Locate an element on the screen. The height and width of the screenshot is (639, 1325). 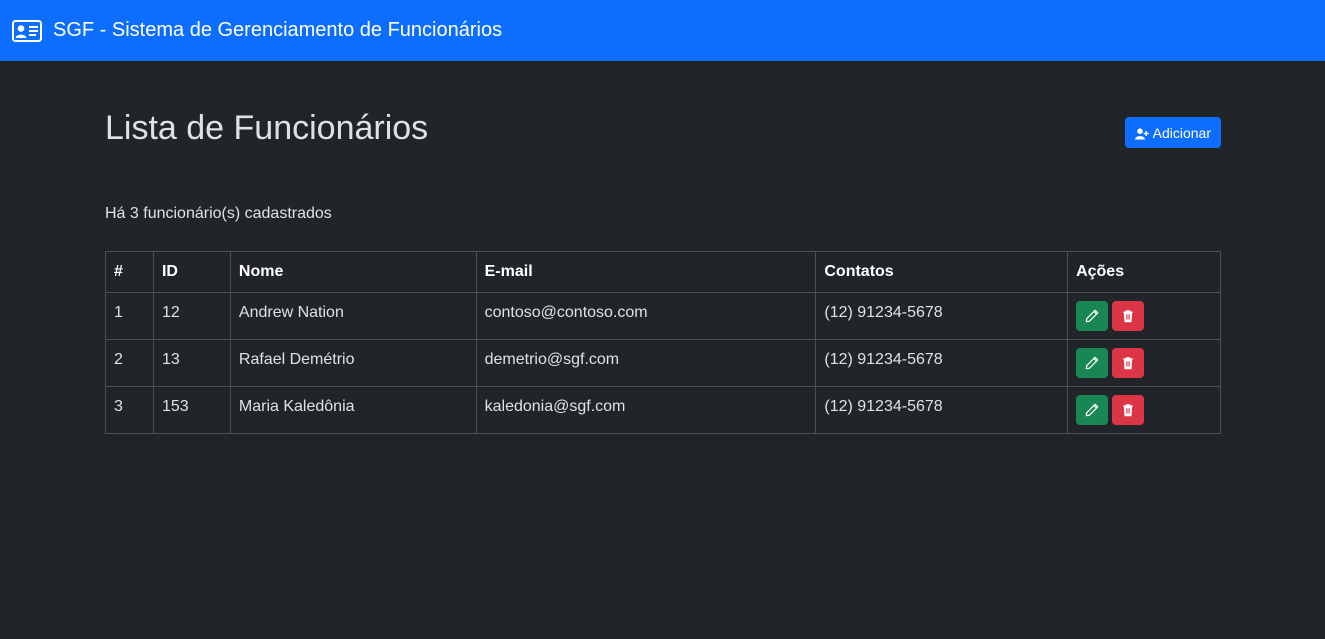
column-header-name: Nome is located at coordinates (353, 272).